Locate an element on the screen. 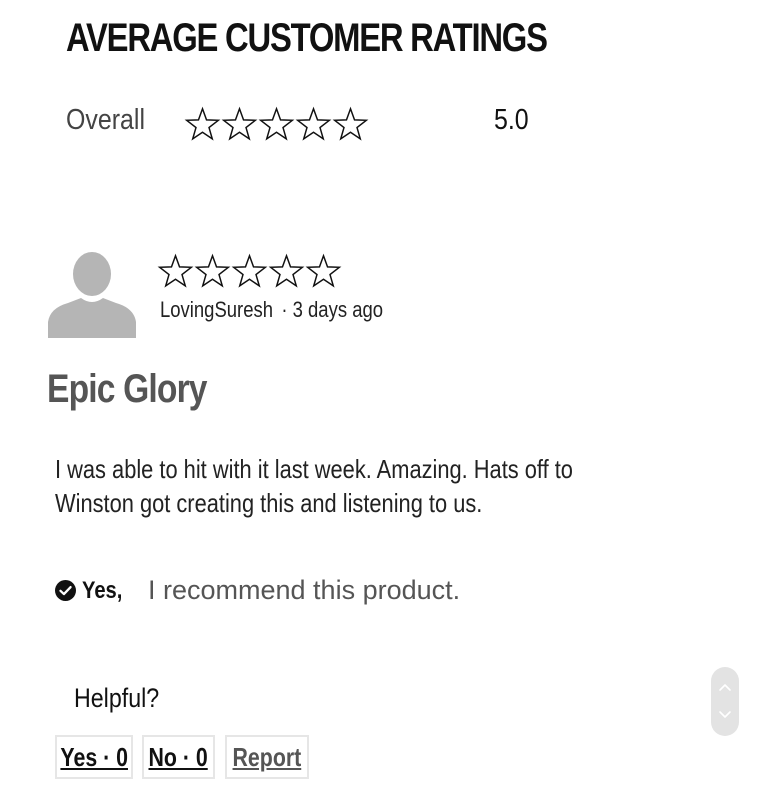 Image resolution: width=757 pixels, height=800 pixels. review-meta: LovingSuresh · 3 days ago is located at coordinates (271, 310).